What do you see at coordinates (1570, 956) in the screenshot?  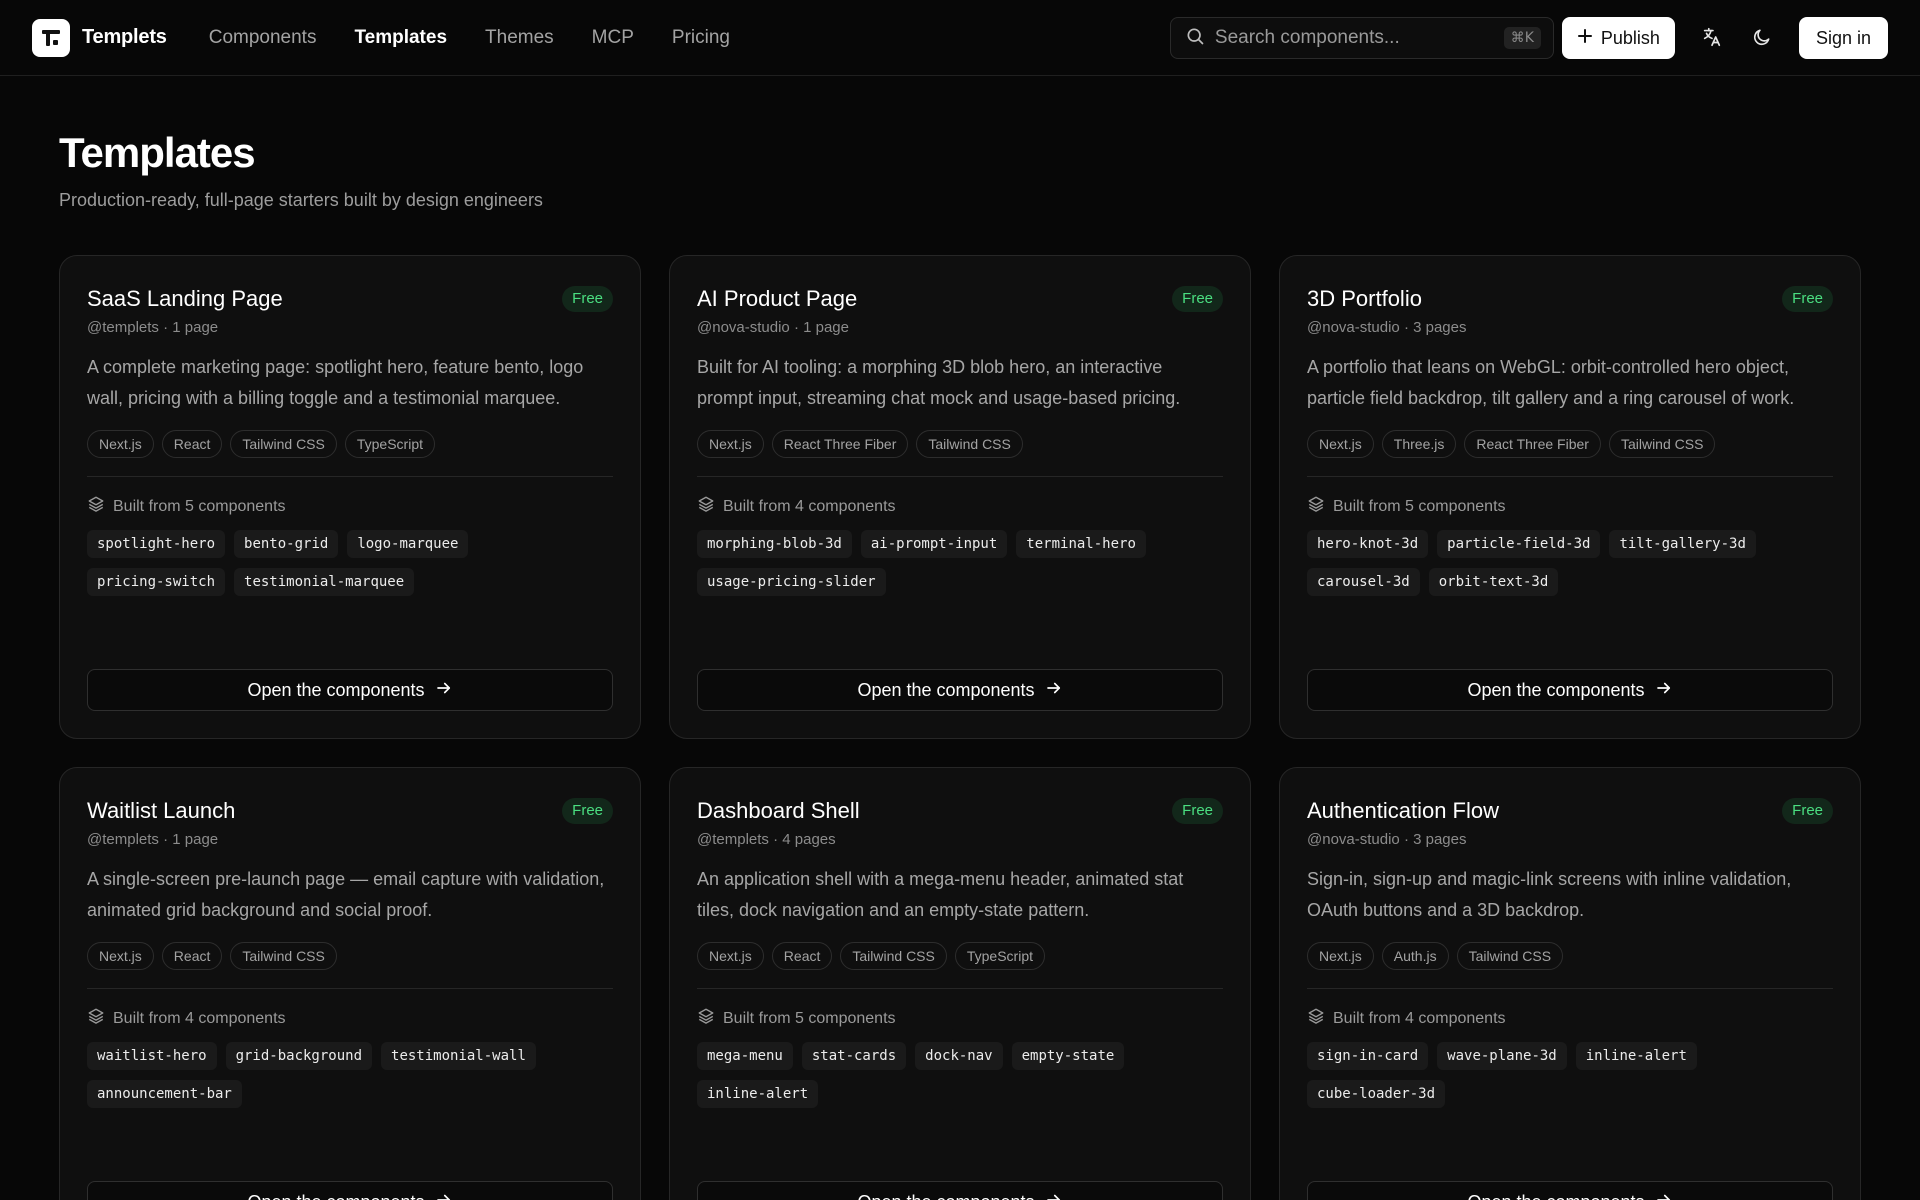 I see `tech-tags: Next.js Auth.js Tailwind CSS` at bounding box center [1570, 956].